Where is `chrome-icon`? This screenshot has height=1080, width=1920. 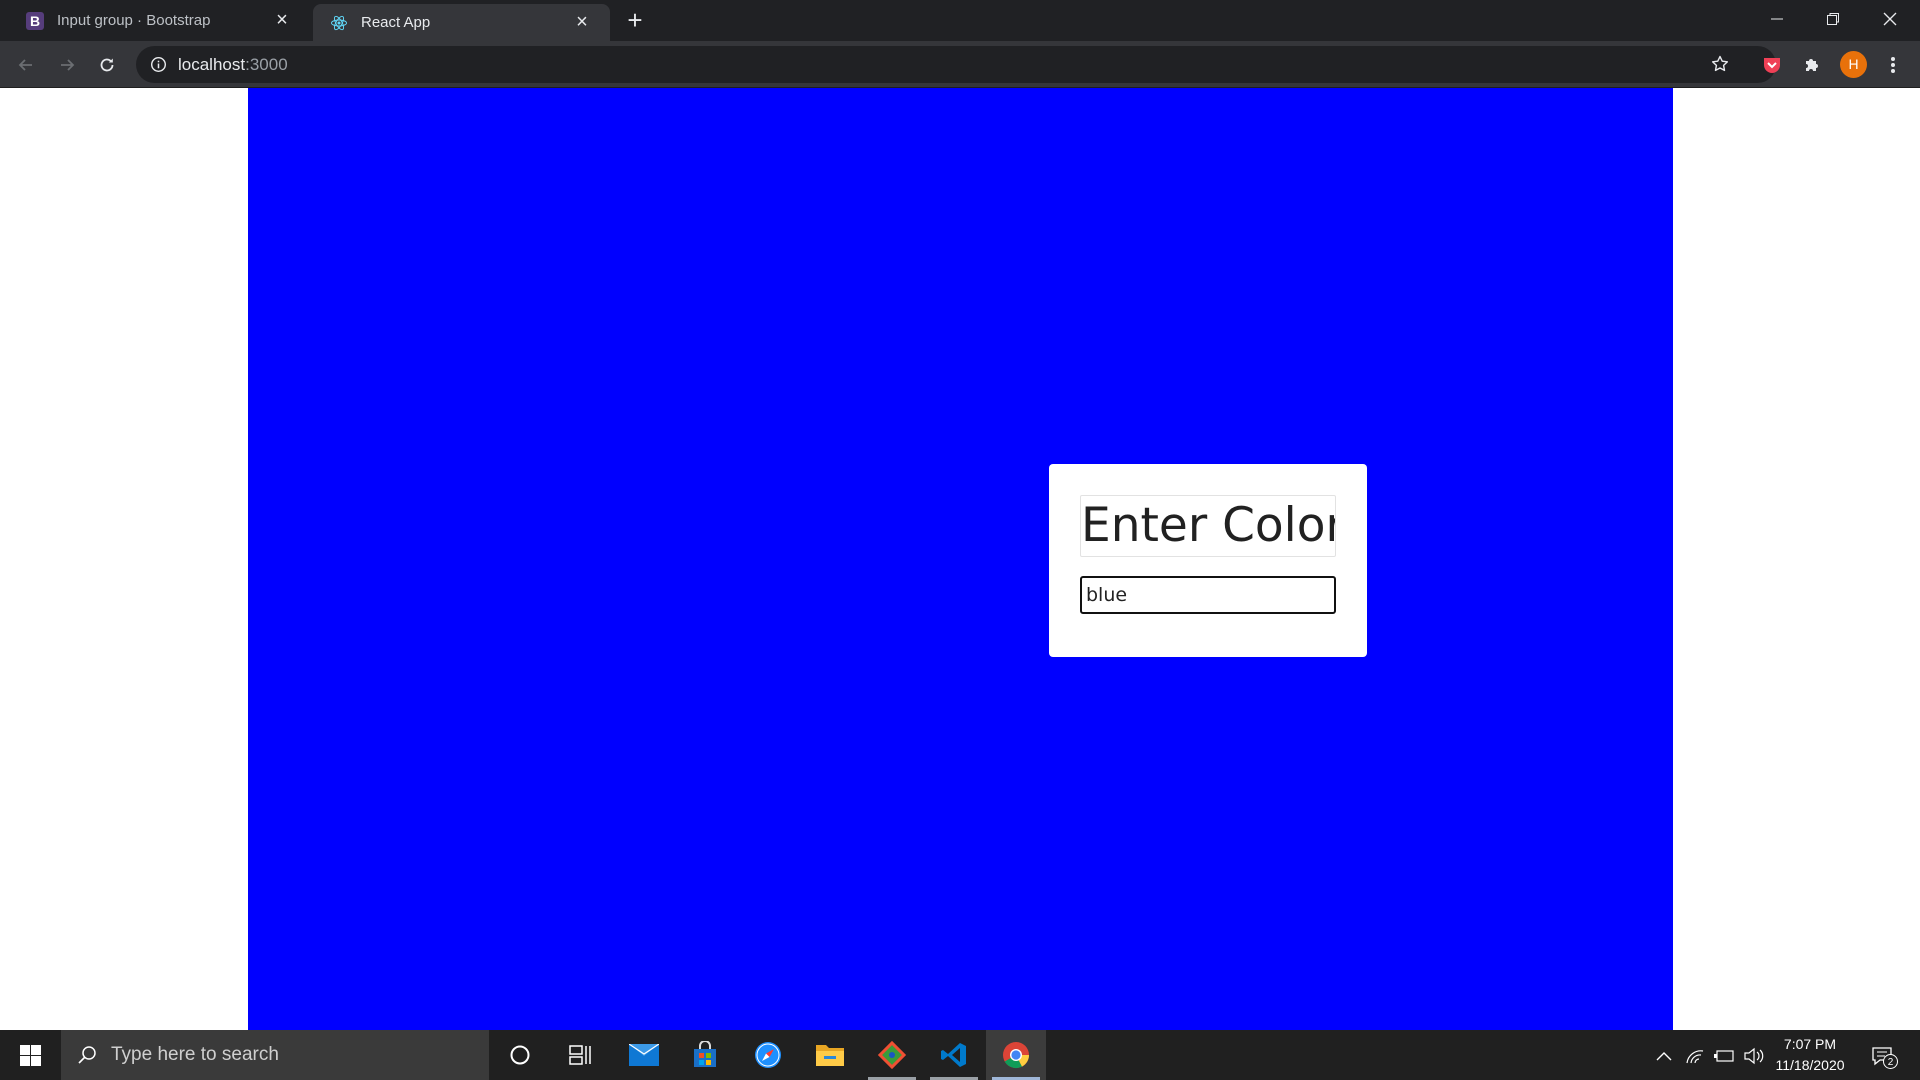 chrome-icon is located at coordinates (1016, 1055).